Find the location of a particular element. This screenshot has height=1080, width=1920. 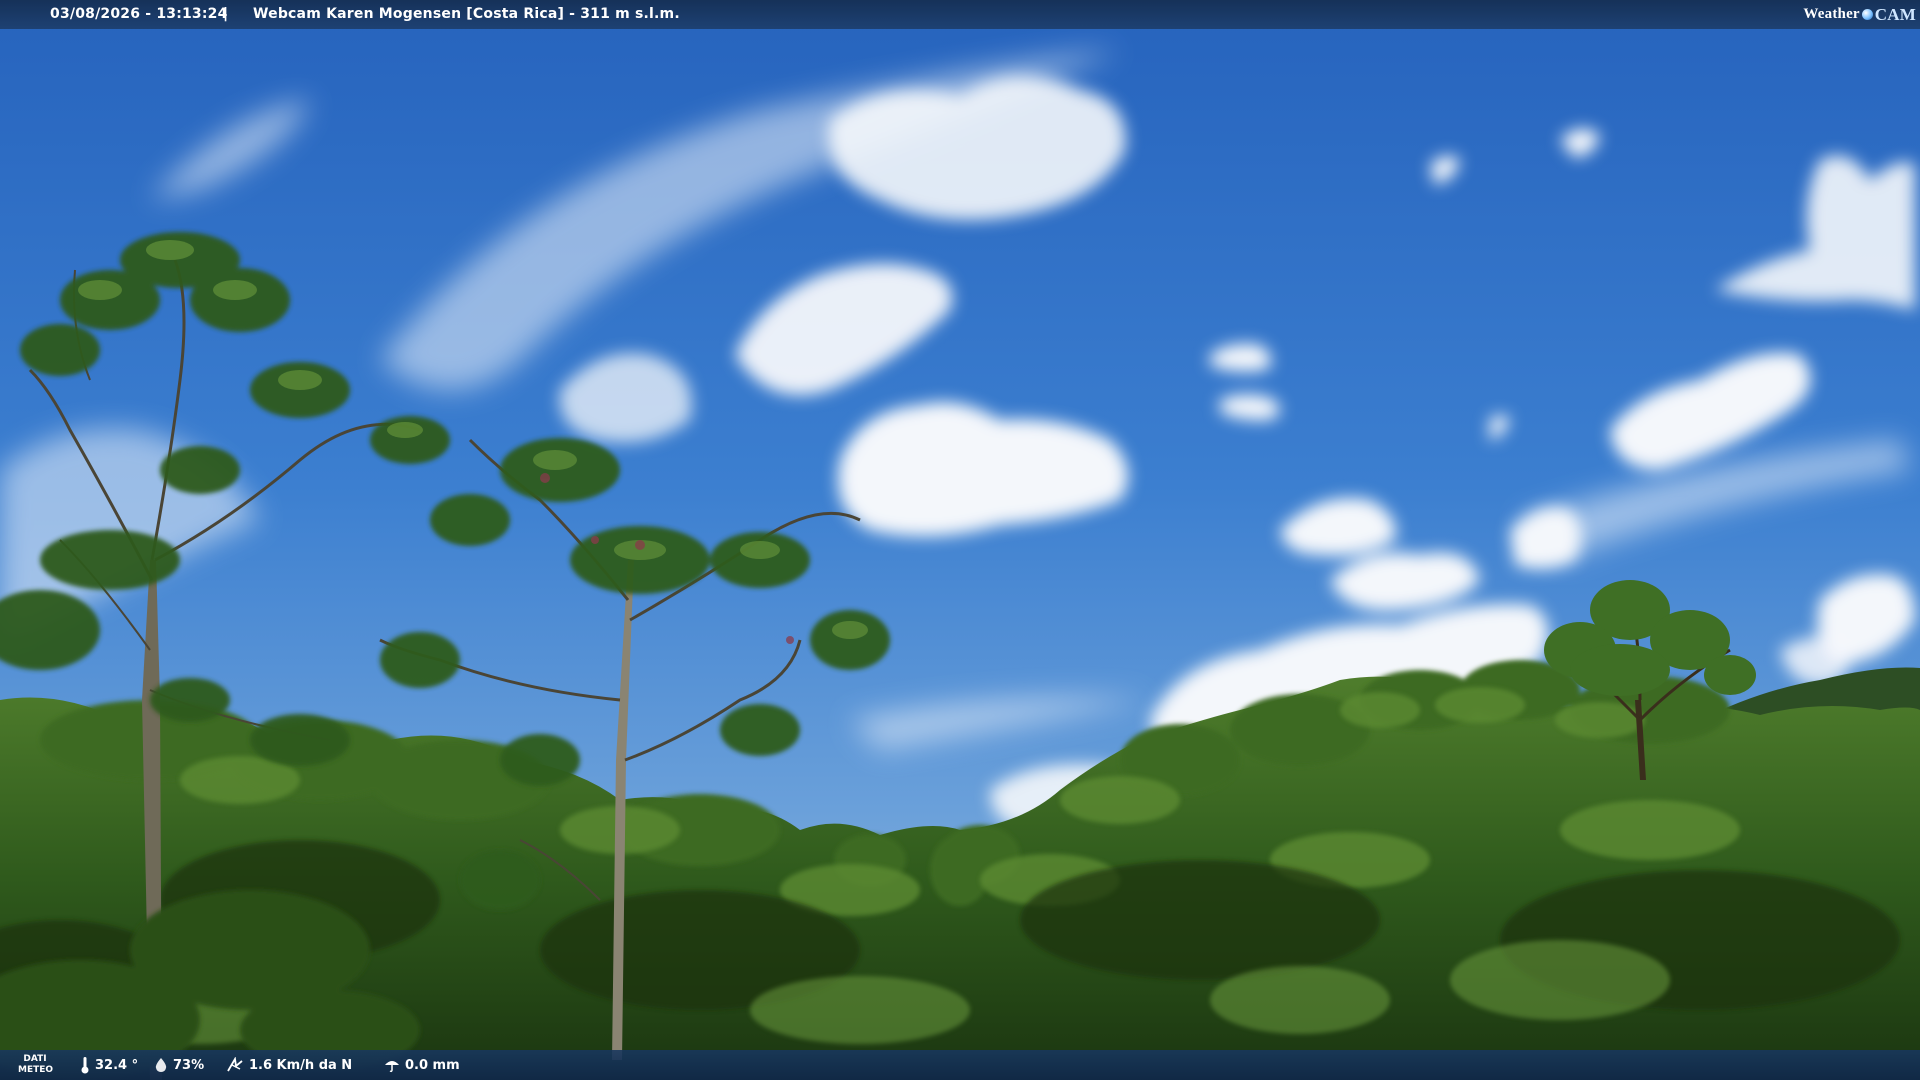

temperature-reading: 32.4 ° is located at coordinates (109, 1065).